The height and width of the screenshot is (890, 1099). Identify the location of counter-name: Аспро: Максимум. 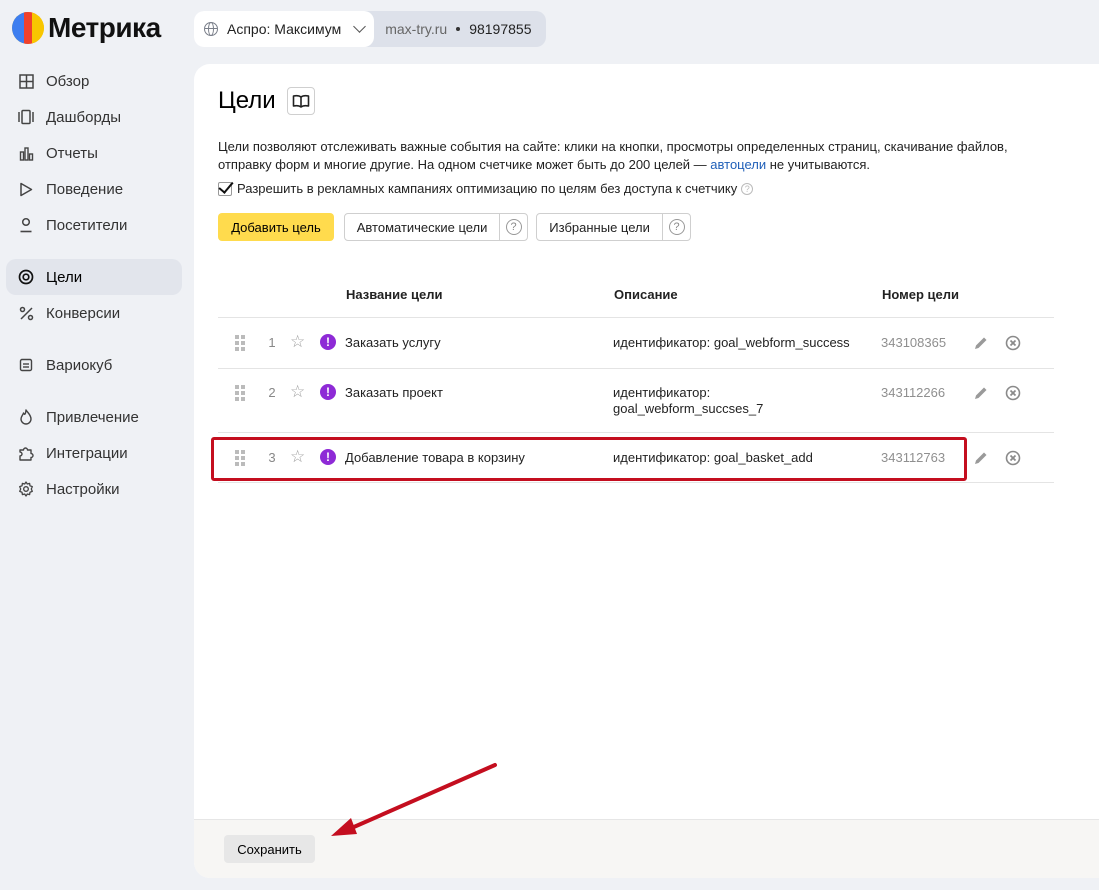
(284, 29).